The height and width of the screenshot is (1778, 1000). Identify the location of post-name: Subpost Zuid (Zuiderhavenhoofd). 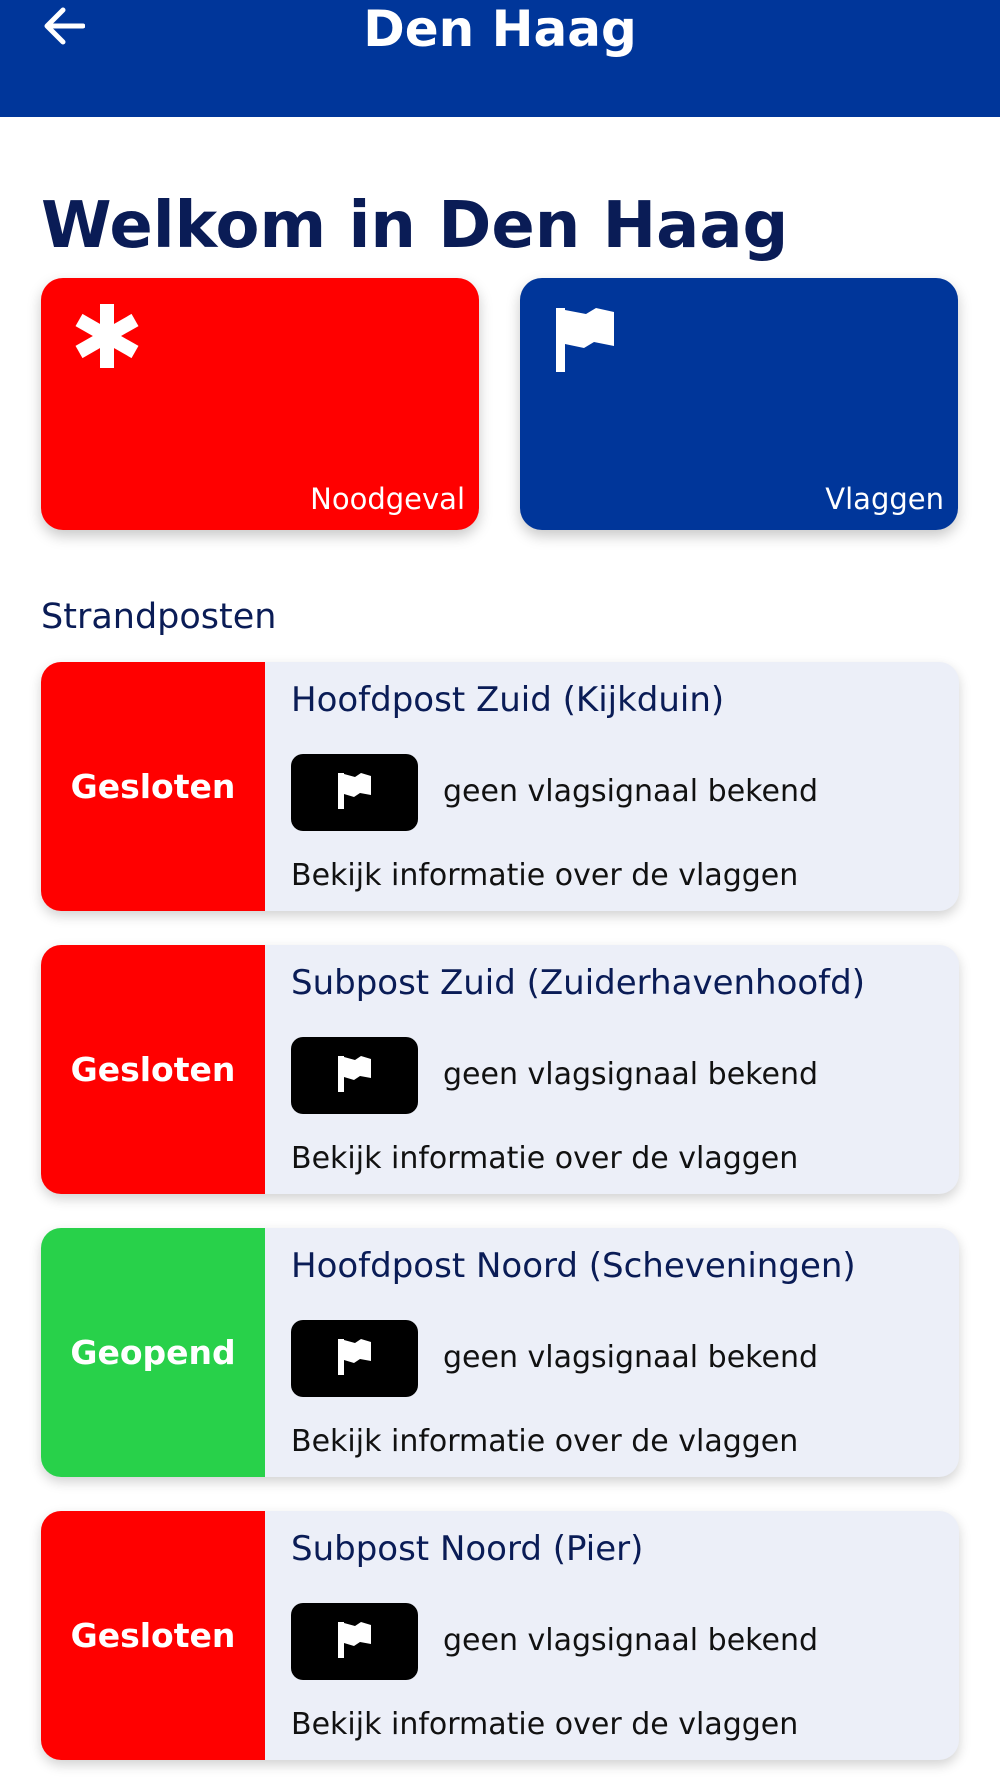
(578, 983).